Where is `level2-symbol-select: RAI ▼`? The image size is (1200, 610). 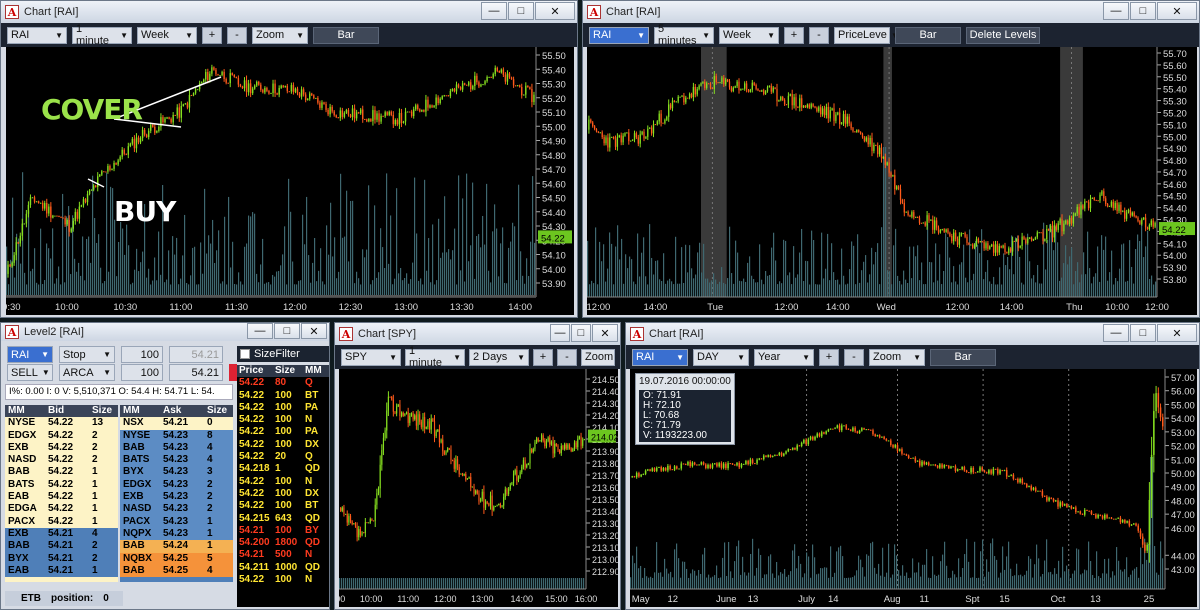 level2-symbol-select: RAI ▼ is located at coordinates (30, 354).